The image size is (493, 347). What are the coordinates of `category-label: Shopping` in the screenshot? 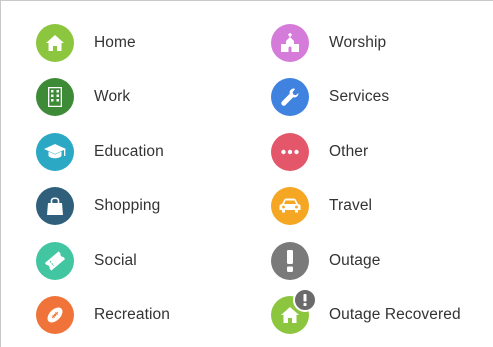 It's located at (127, 205).